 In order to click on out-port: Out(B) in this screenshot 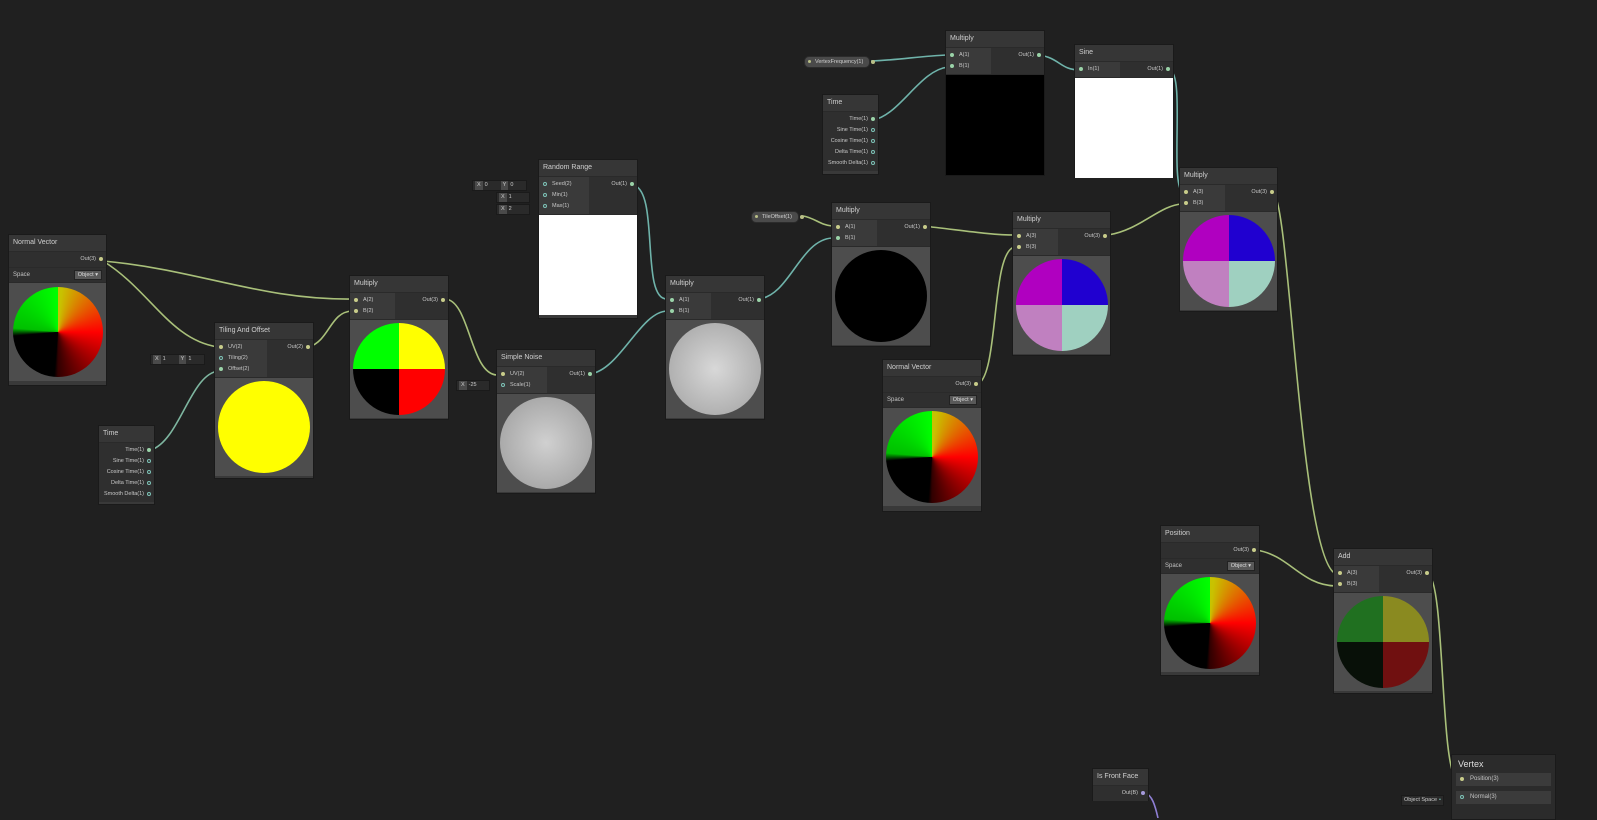, I will do `click(1120, 793)`.